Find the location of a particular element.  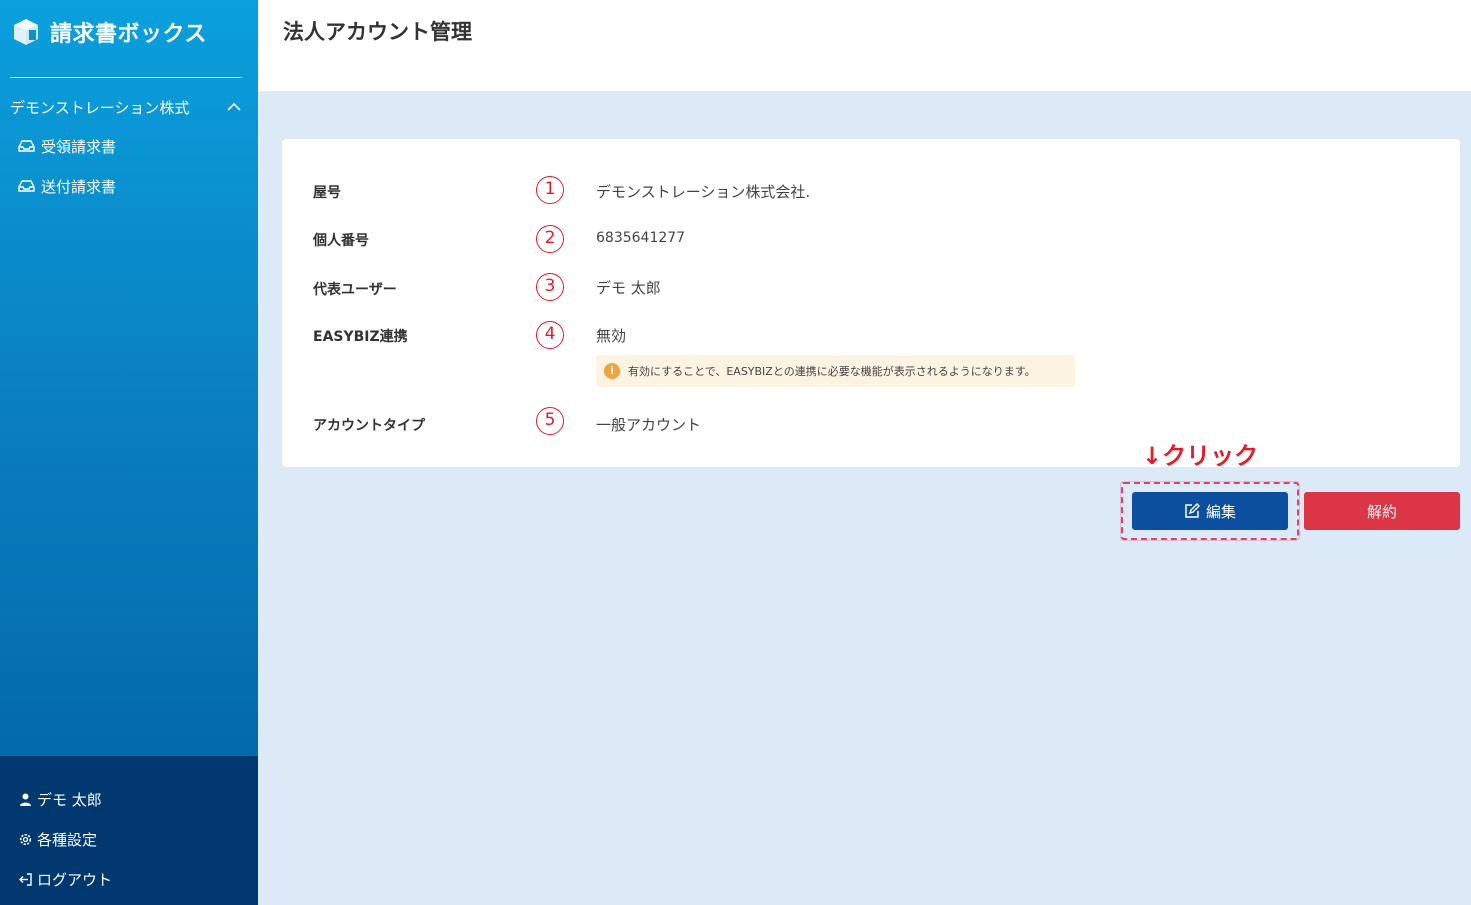

value-id-number: 6835641277 is located at coordinates (641, 238).